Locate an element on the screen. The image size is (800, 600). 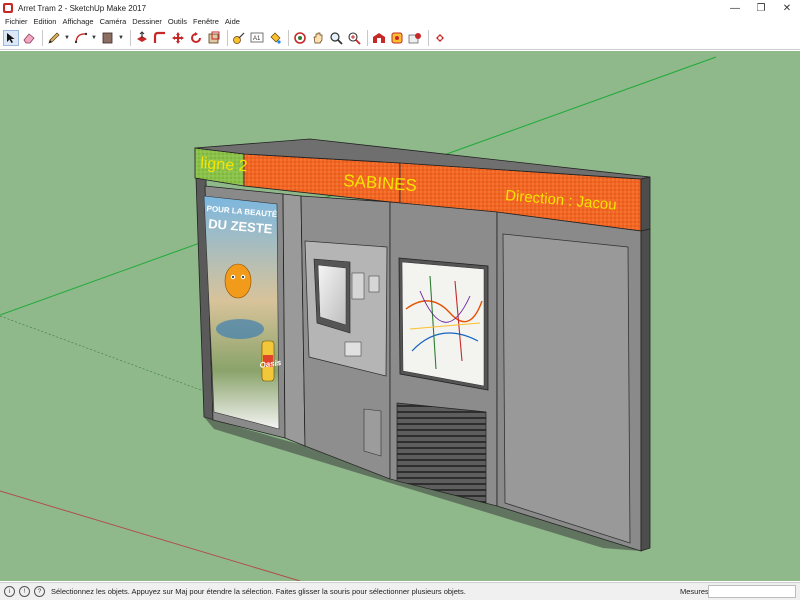
right-glass-panel is located at coordinates (566, 388).